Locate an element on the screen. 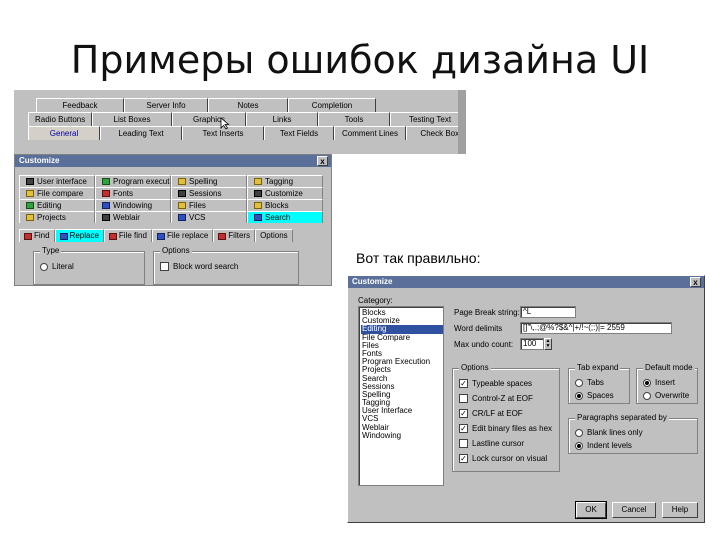 Image resolution: width=720 pixels, height=540 pixels. option-control-z-at-eof: Control-Z at EOF is located at coordinates (496, 398).